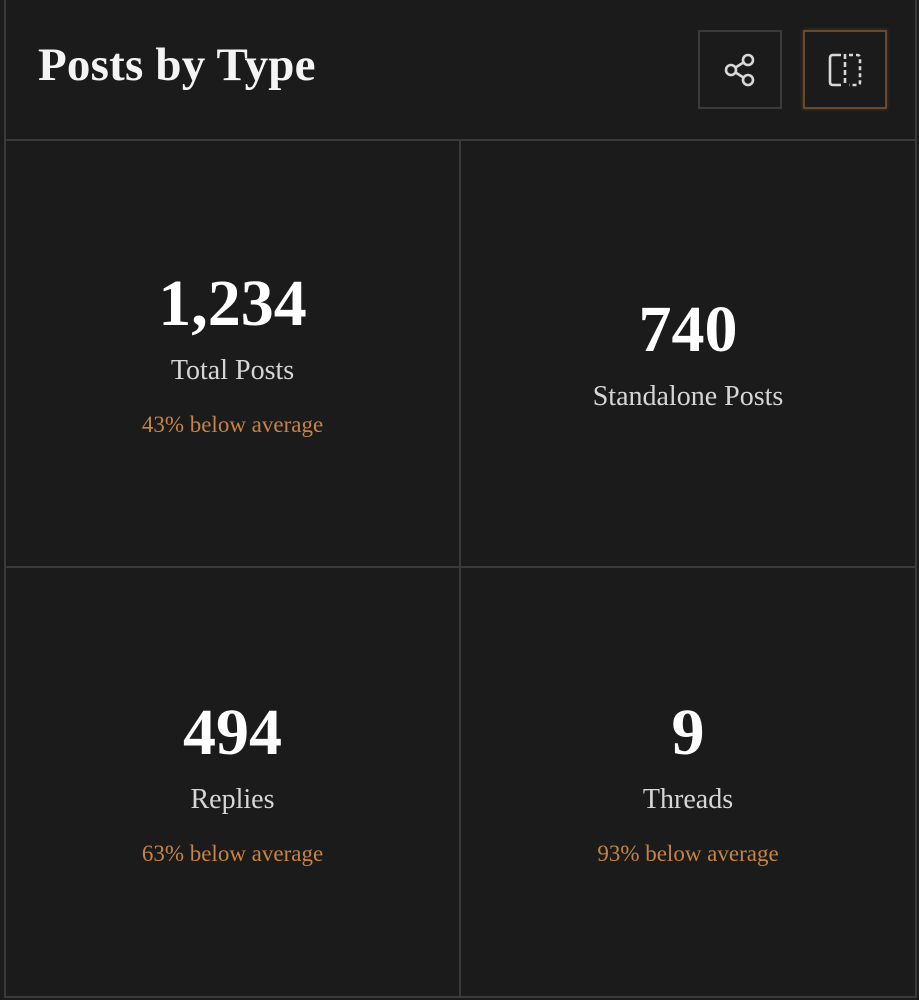 The width and height of the screenshot is (919, 1000). What do you see at coordinates (232, 370) in the screenshot?
I see `stat-label: Total Posts` at bounding box center [232, 370].